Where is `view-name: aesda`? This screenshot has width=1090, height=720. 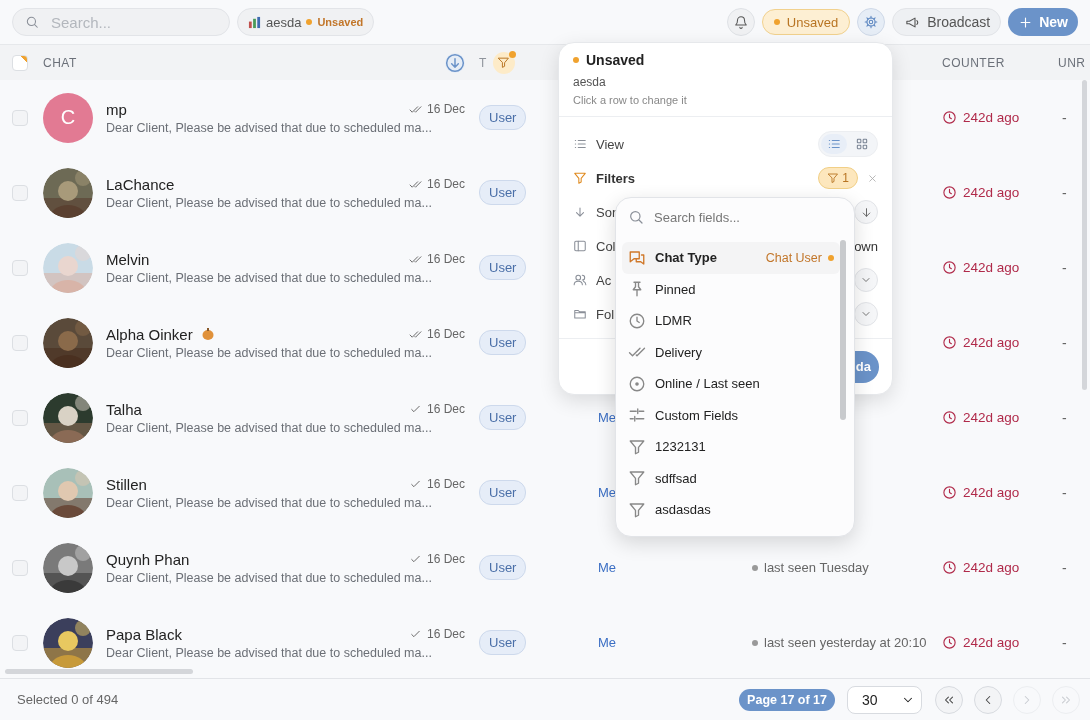
view-name: aesda is located at coordinates (590, 82).